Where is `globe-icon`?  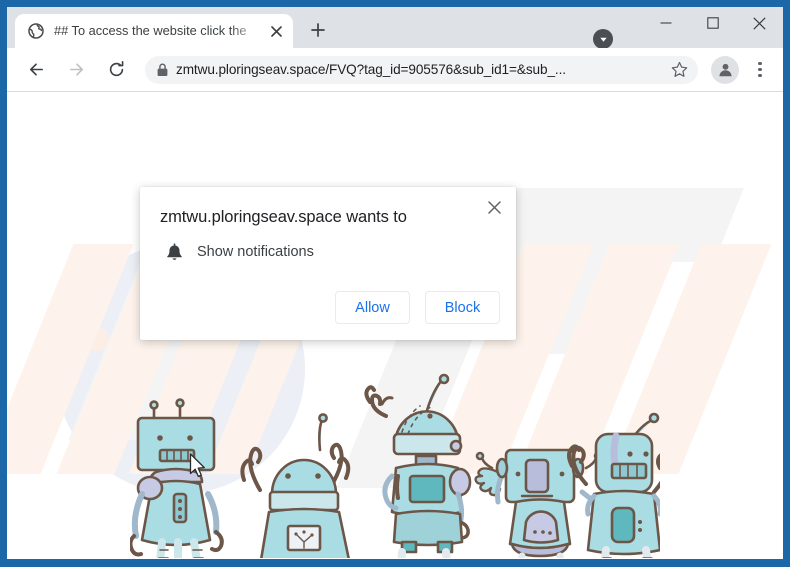
globe-icon is located at coordinates (35, 31).